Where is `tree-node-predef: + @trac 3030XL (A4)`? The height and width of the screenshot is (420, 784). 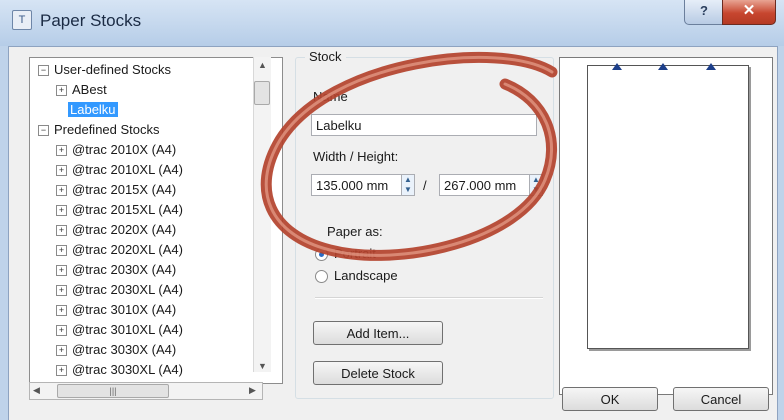
tree-node-predef: + @trac 3030XL (A4) is located at coordinates (119, 370).